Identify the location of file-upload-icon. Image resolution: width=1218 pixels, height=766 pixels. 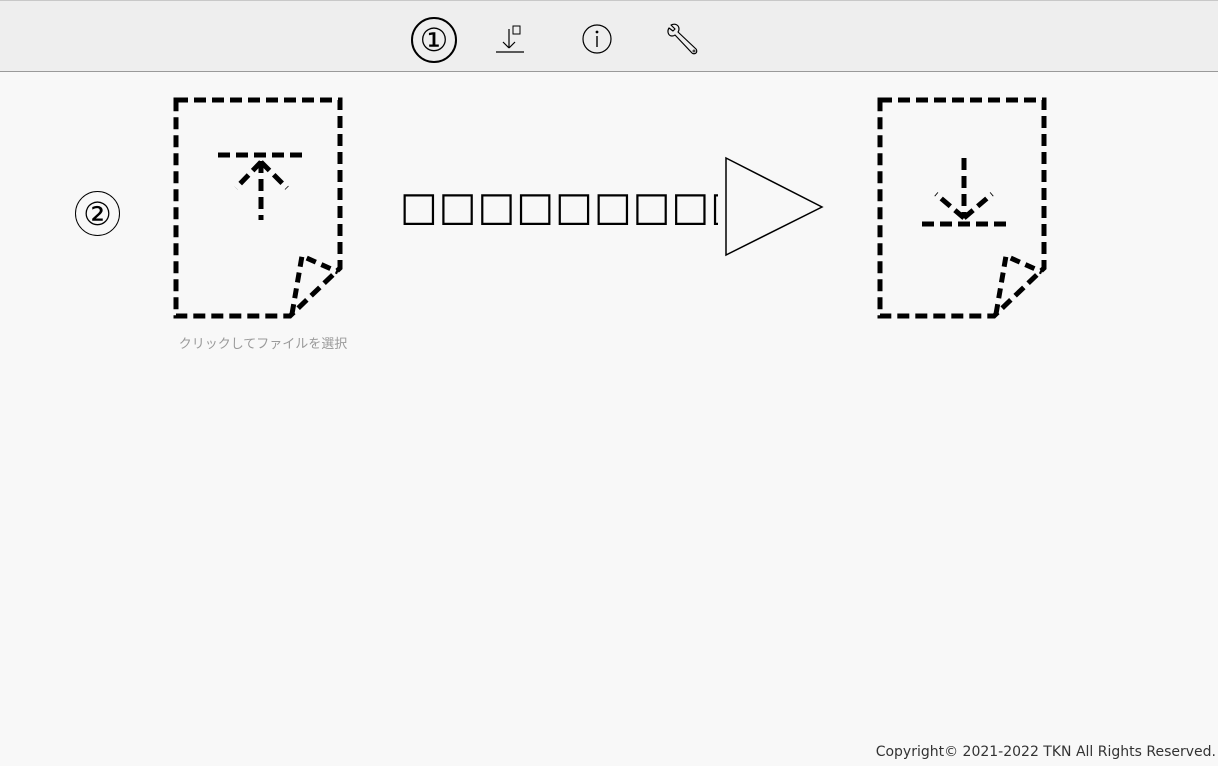
(258, 208).